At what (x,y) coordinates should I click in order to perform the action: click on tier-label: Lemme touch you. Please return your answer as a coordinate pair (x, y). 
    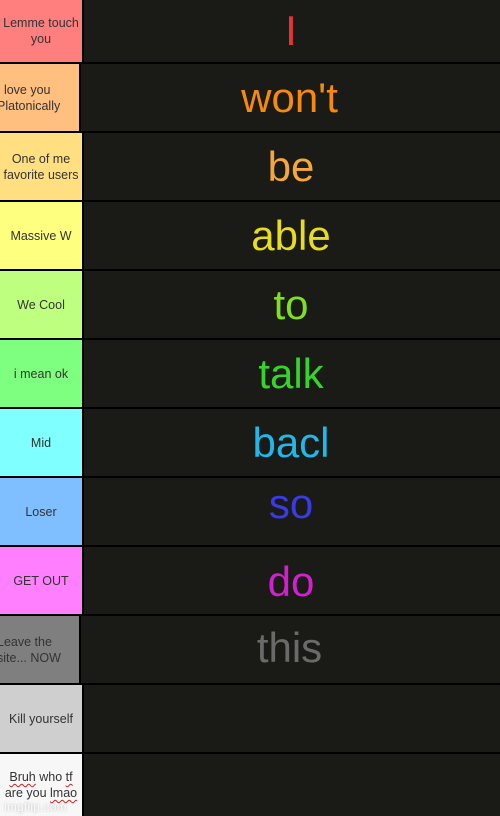
    Looking at the image, I should click on (41, 31).